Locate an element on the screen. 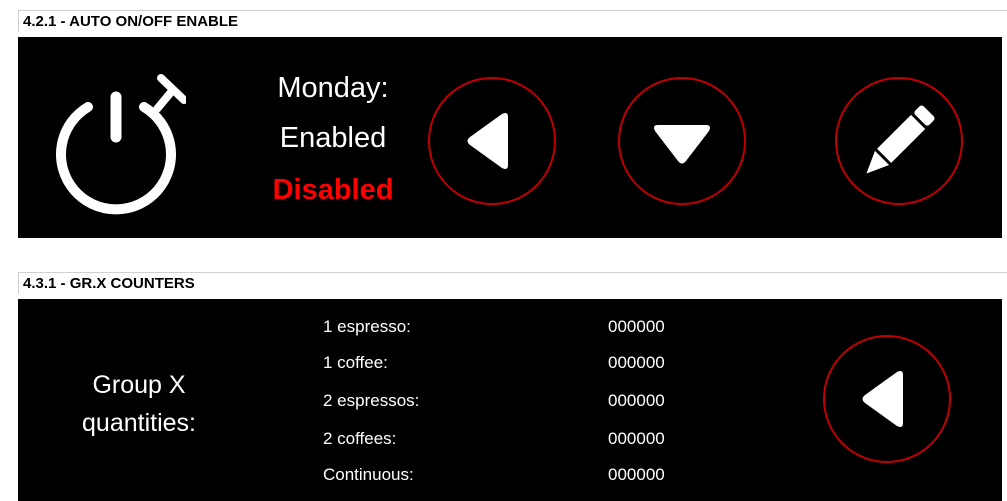  group-label-line2: quantities: is located at coordinates (139, 423).